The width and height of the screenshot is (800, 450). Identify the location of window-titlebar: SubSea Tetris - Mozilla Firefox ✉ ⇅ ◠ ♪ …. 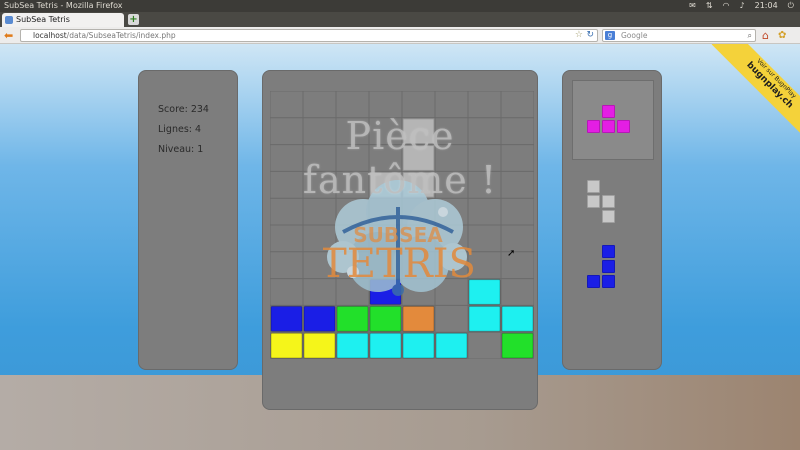
(400, 6).